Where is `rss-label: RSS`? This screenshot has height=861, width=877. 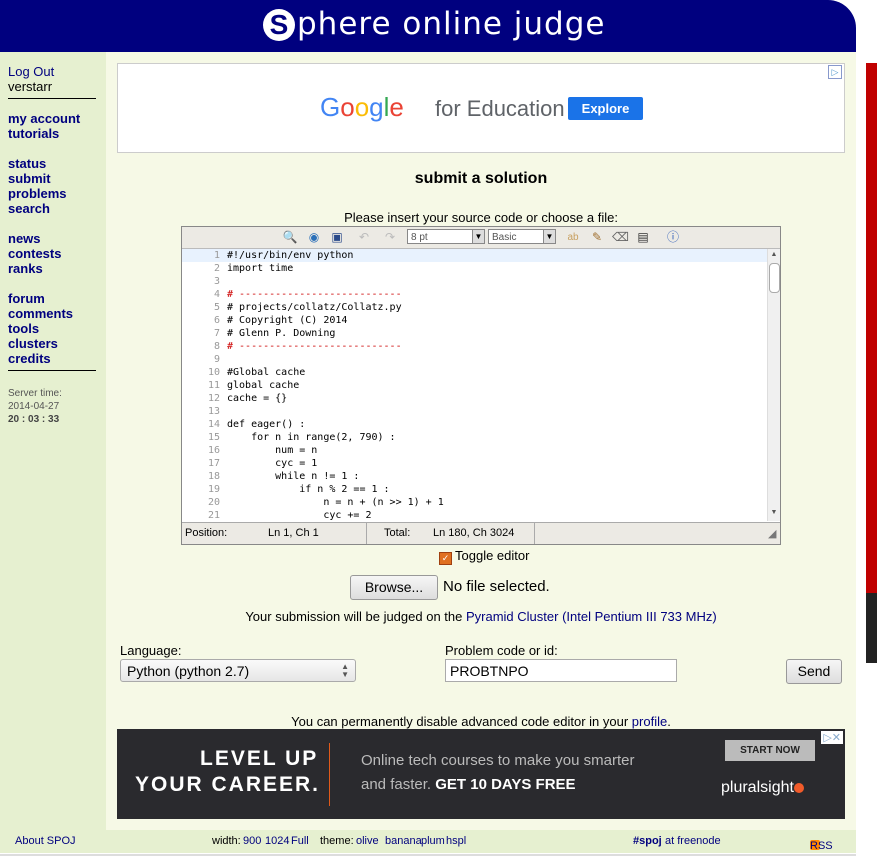
rss-label: RSS is located at coordinates (821, 846).